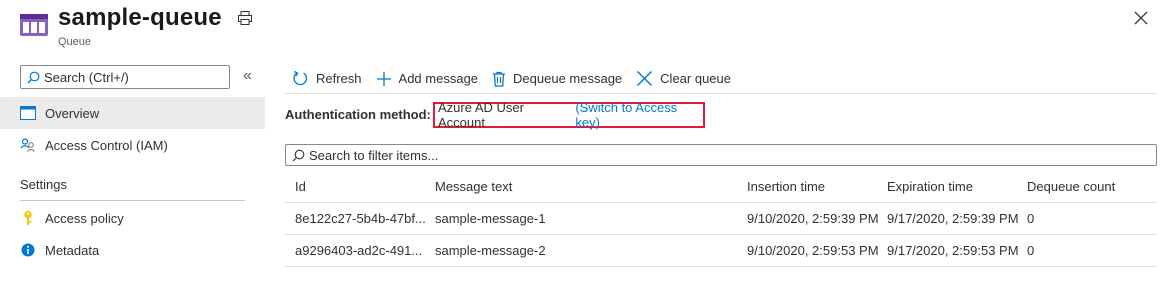  What do you see at coordinates (132, 200) in the screenshot?
I see `section-divider` at bounding box center [132, 200].